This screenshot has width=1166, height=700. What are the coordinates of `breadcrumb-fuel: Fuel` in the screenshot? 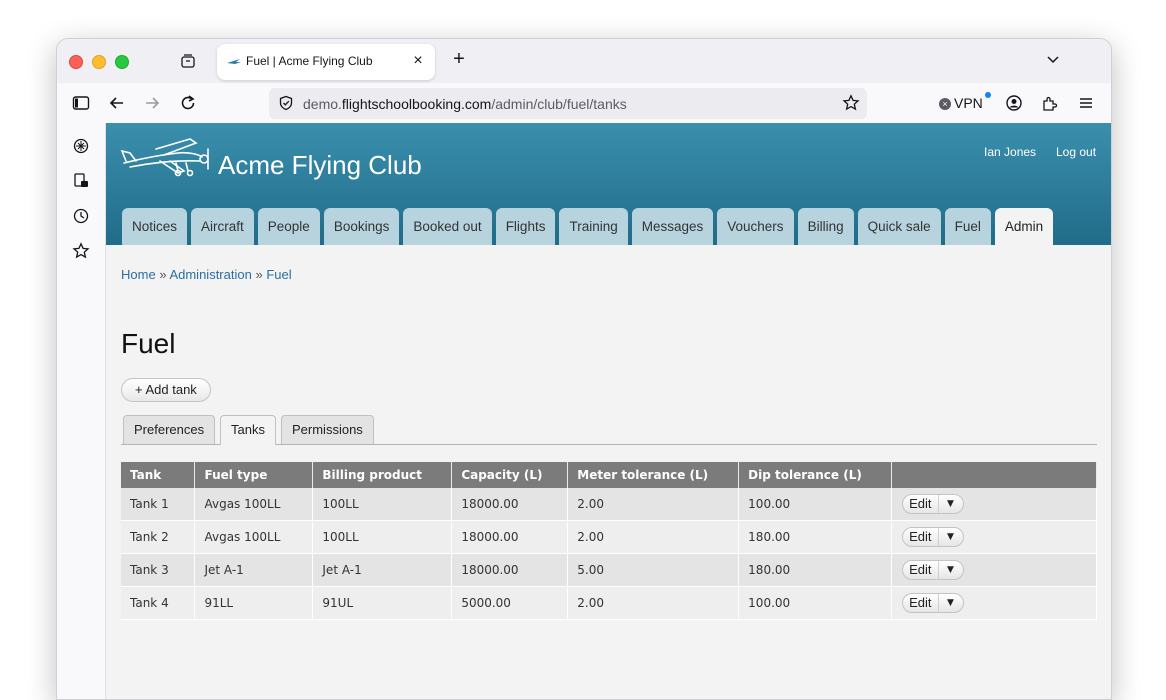 It's located at (278, 274).